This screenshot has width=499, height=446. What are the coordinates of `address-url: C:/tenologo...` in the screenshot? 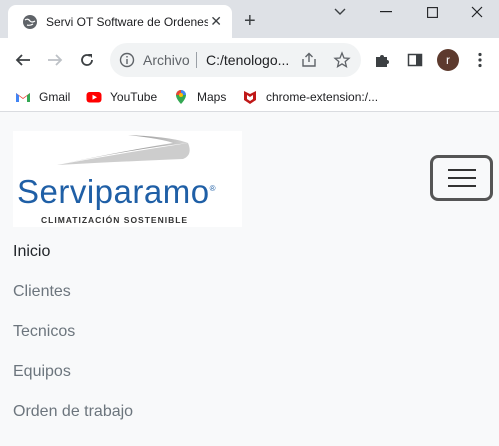 It's located at (251, 60).